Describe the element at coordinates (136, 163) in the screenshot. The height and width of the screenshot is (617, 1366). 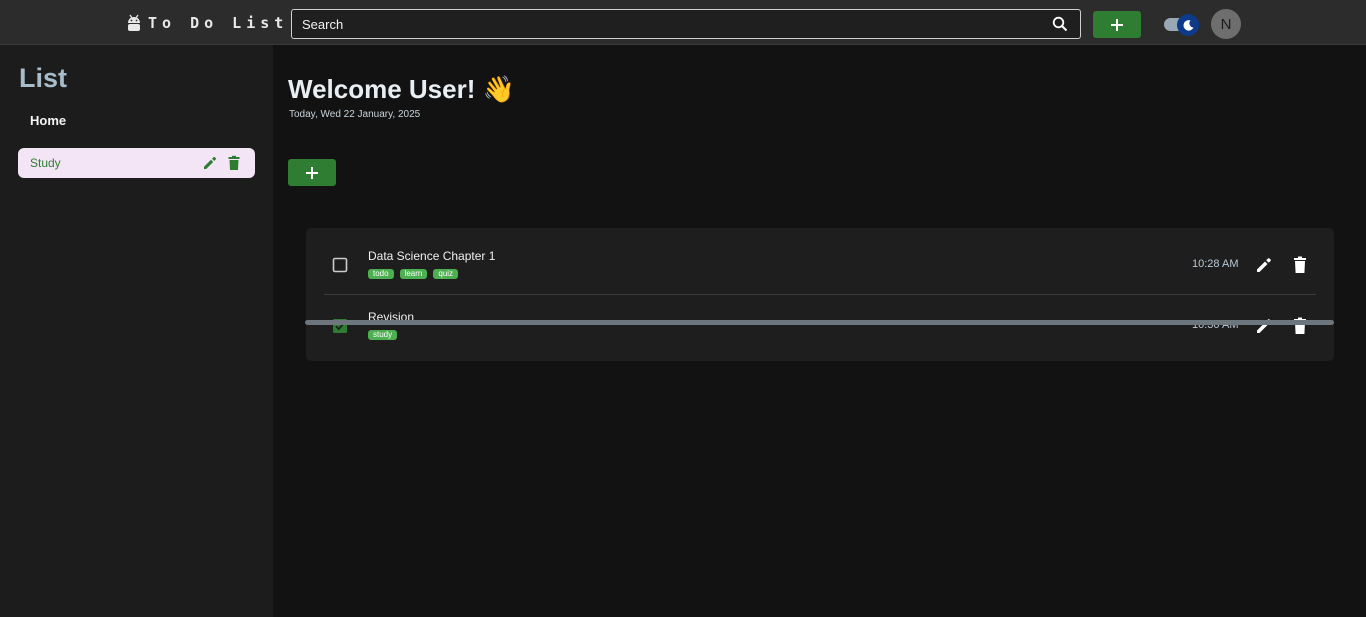
I see `sidebar-item-study: Study` at that location.